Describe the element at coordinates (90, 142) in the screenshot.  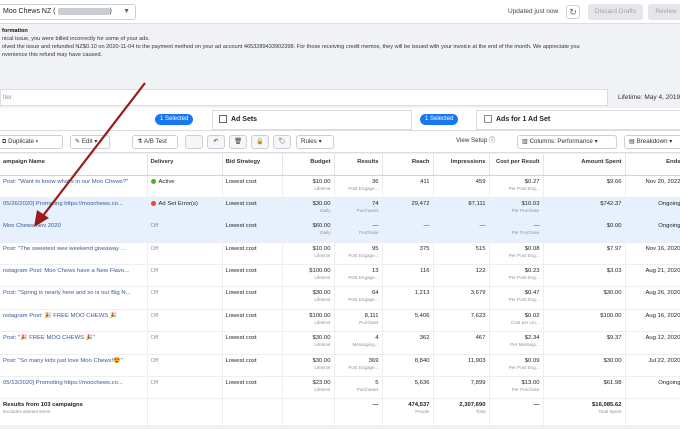
I see `edit-button: ✎ Edit ▾` at that location.